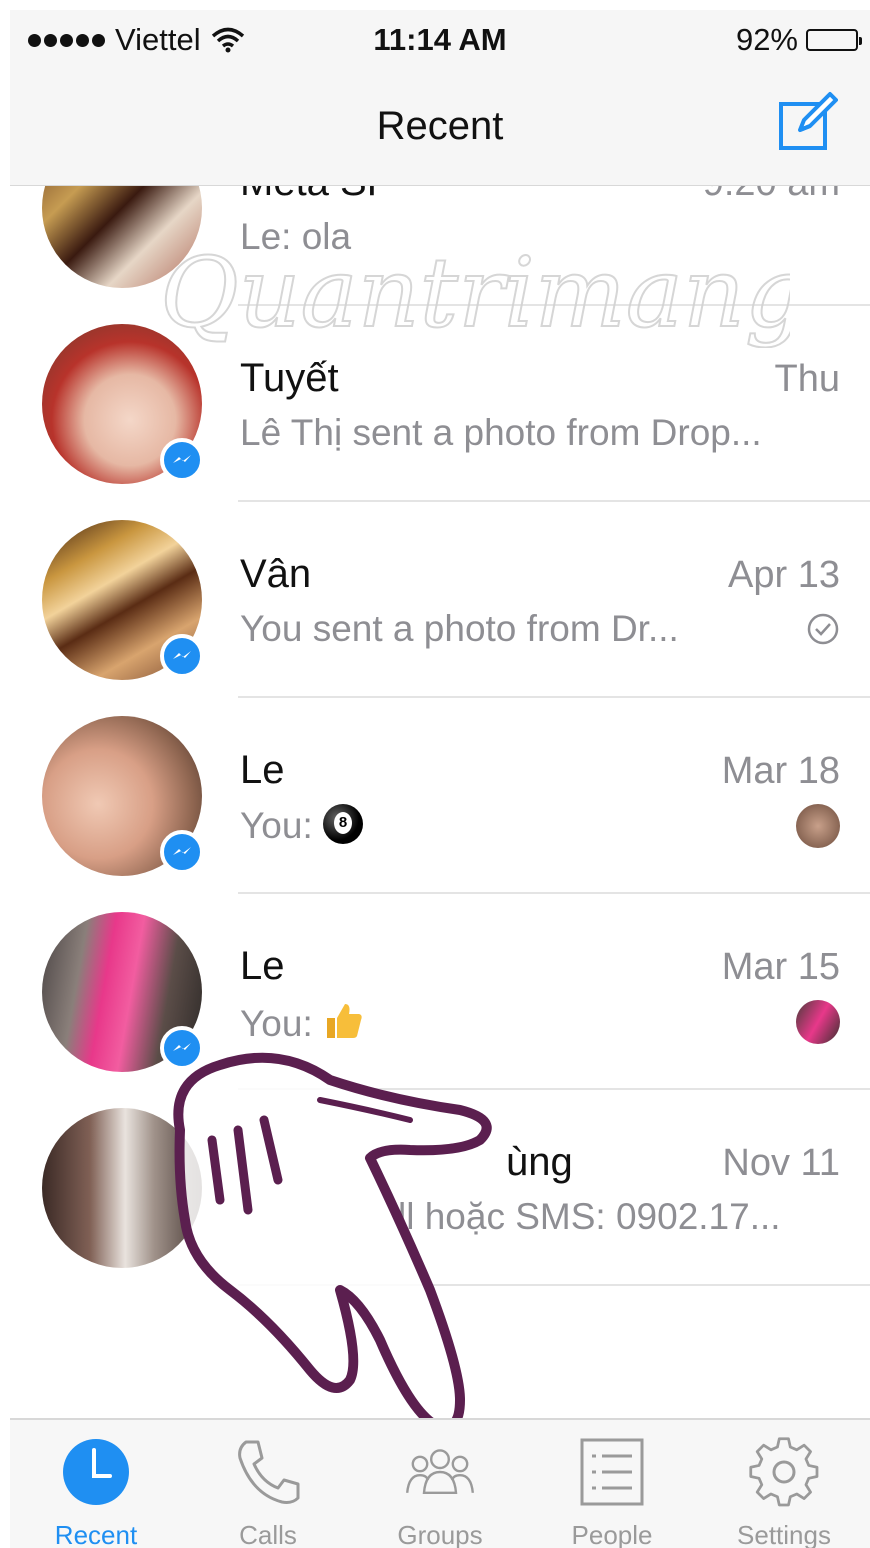 This screenshot has height=1548, width=870. I want to click on check-icon, so click(823, 629).